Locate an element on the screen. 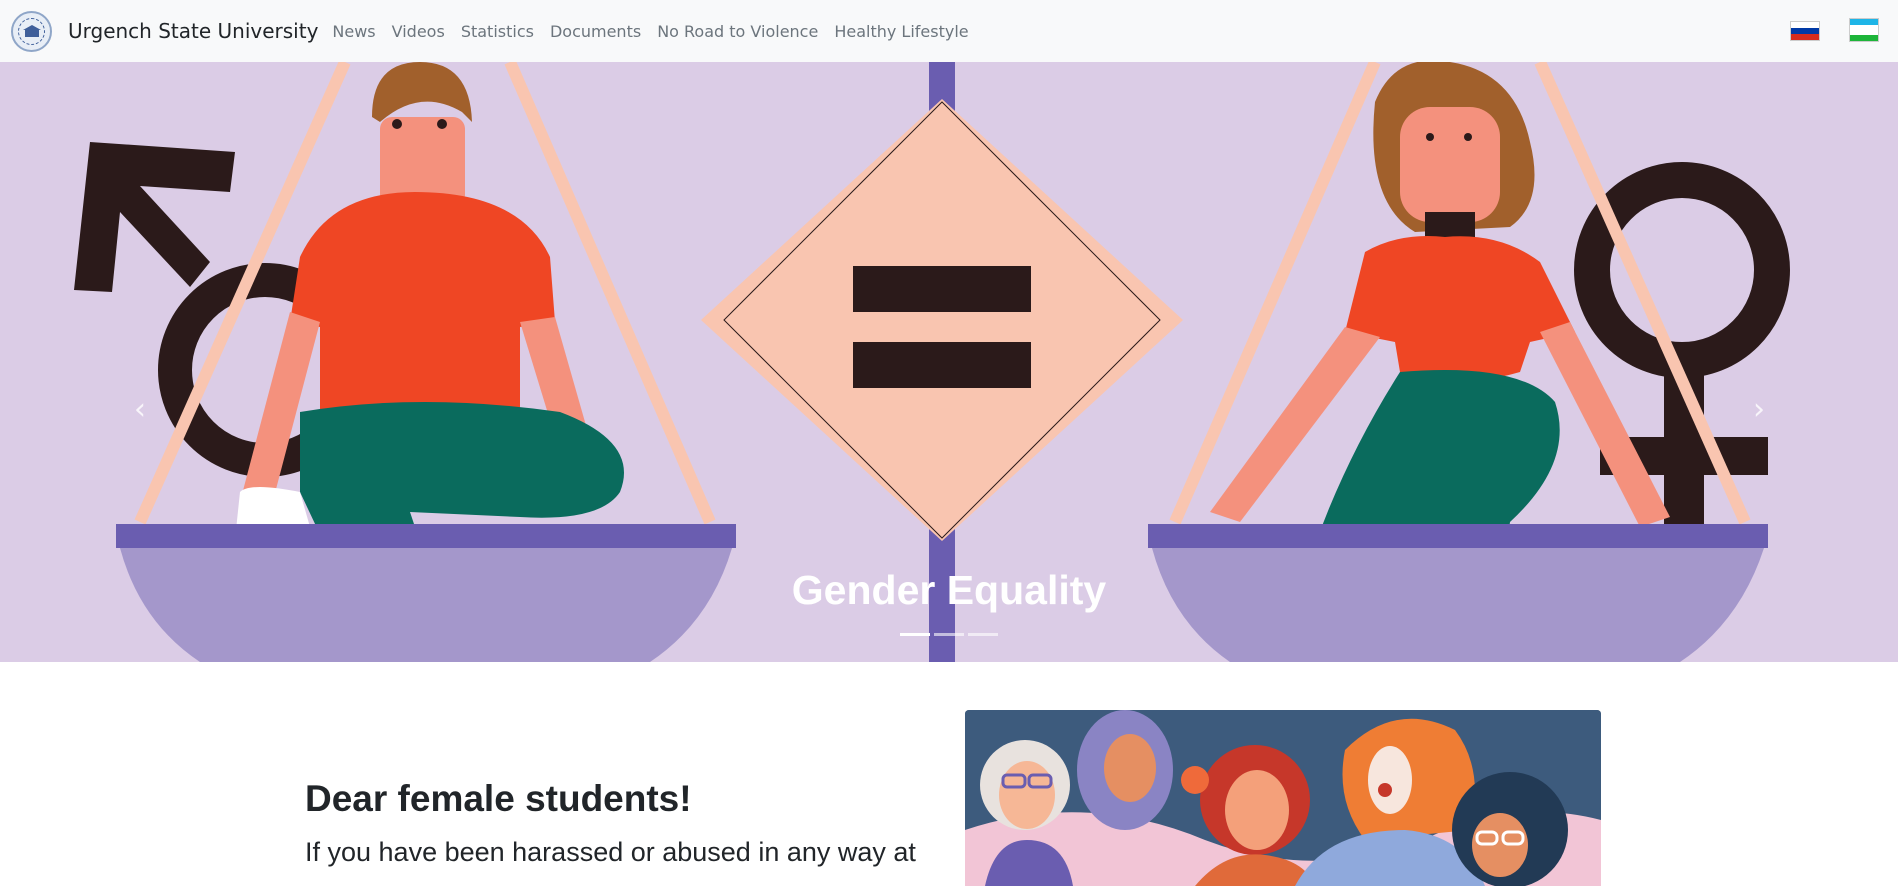 This screenshot has width=1898, height=886. nav-news: News is located at coordinates (353, 31).